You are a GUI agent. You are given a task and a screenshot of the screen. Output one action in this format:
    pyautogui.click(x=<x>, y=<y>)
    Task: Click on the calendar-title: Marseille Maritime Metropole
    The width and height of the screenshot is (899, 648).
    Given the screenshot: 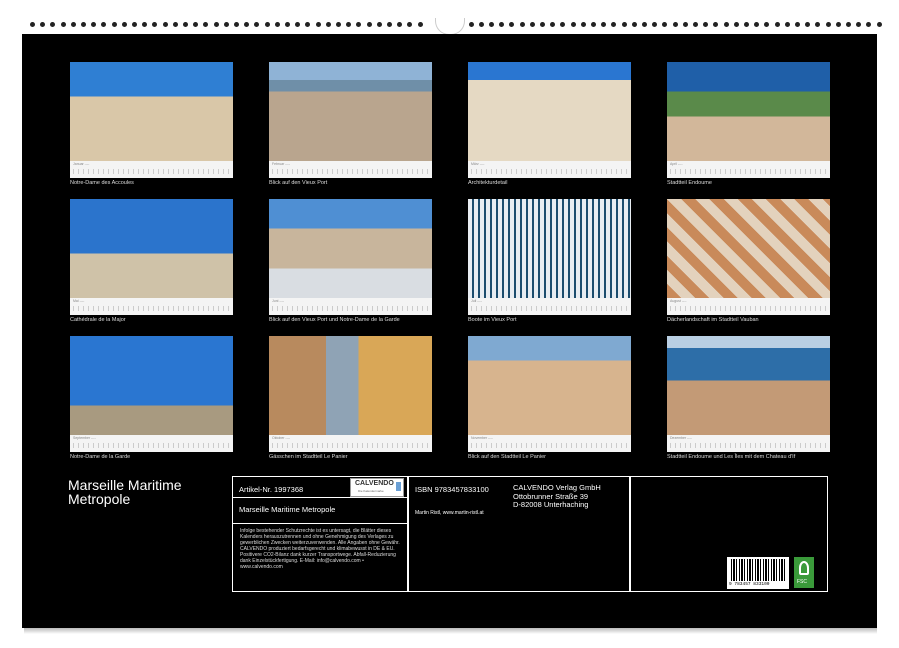 What is the action you would take?
    pyautogui.click(x=143, y=492)
    